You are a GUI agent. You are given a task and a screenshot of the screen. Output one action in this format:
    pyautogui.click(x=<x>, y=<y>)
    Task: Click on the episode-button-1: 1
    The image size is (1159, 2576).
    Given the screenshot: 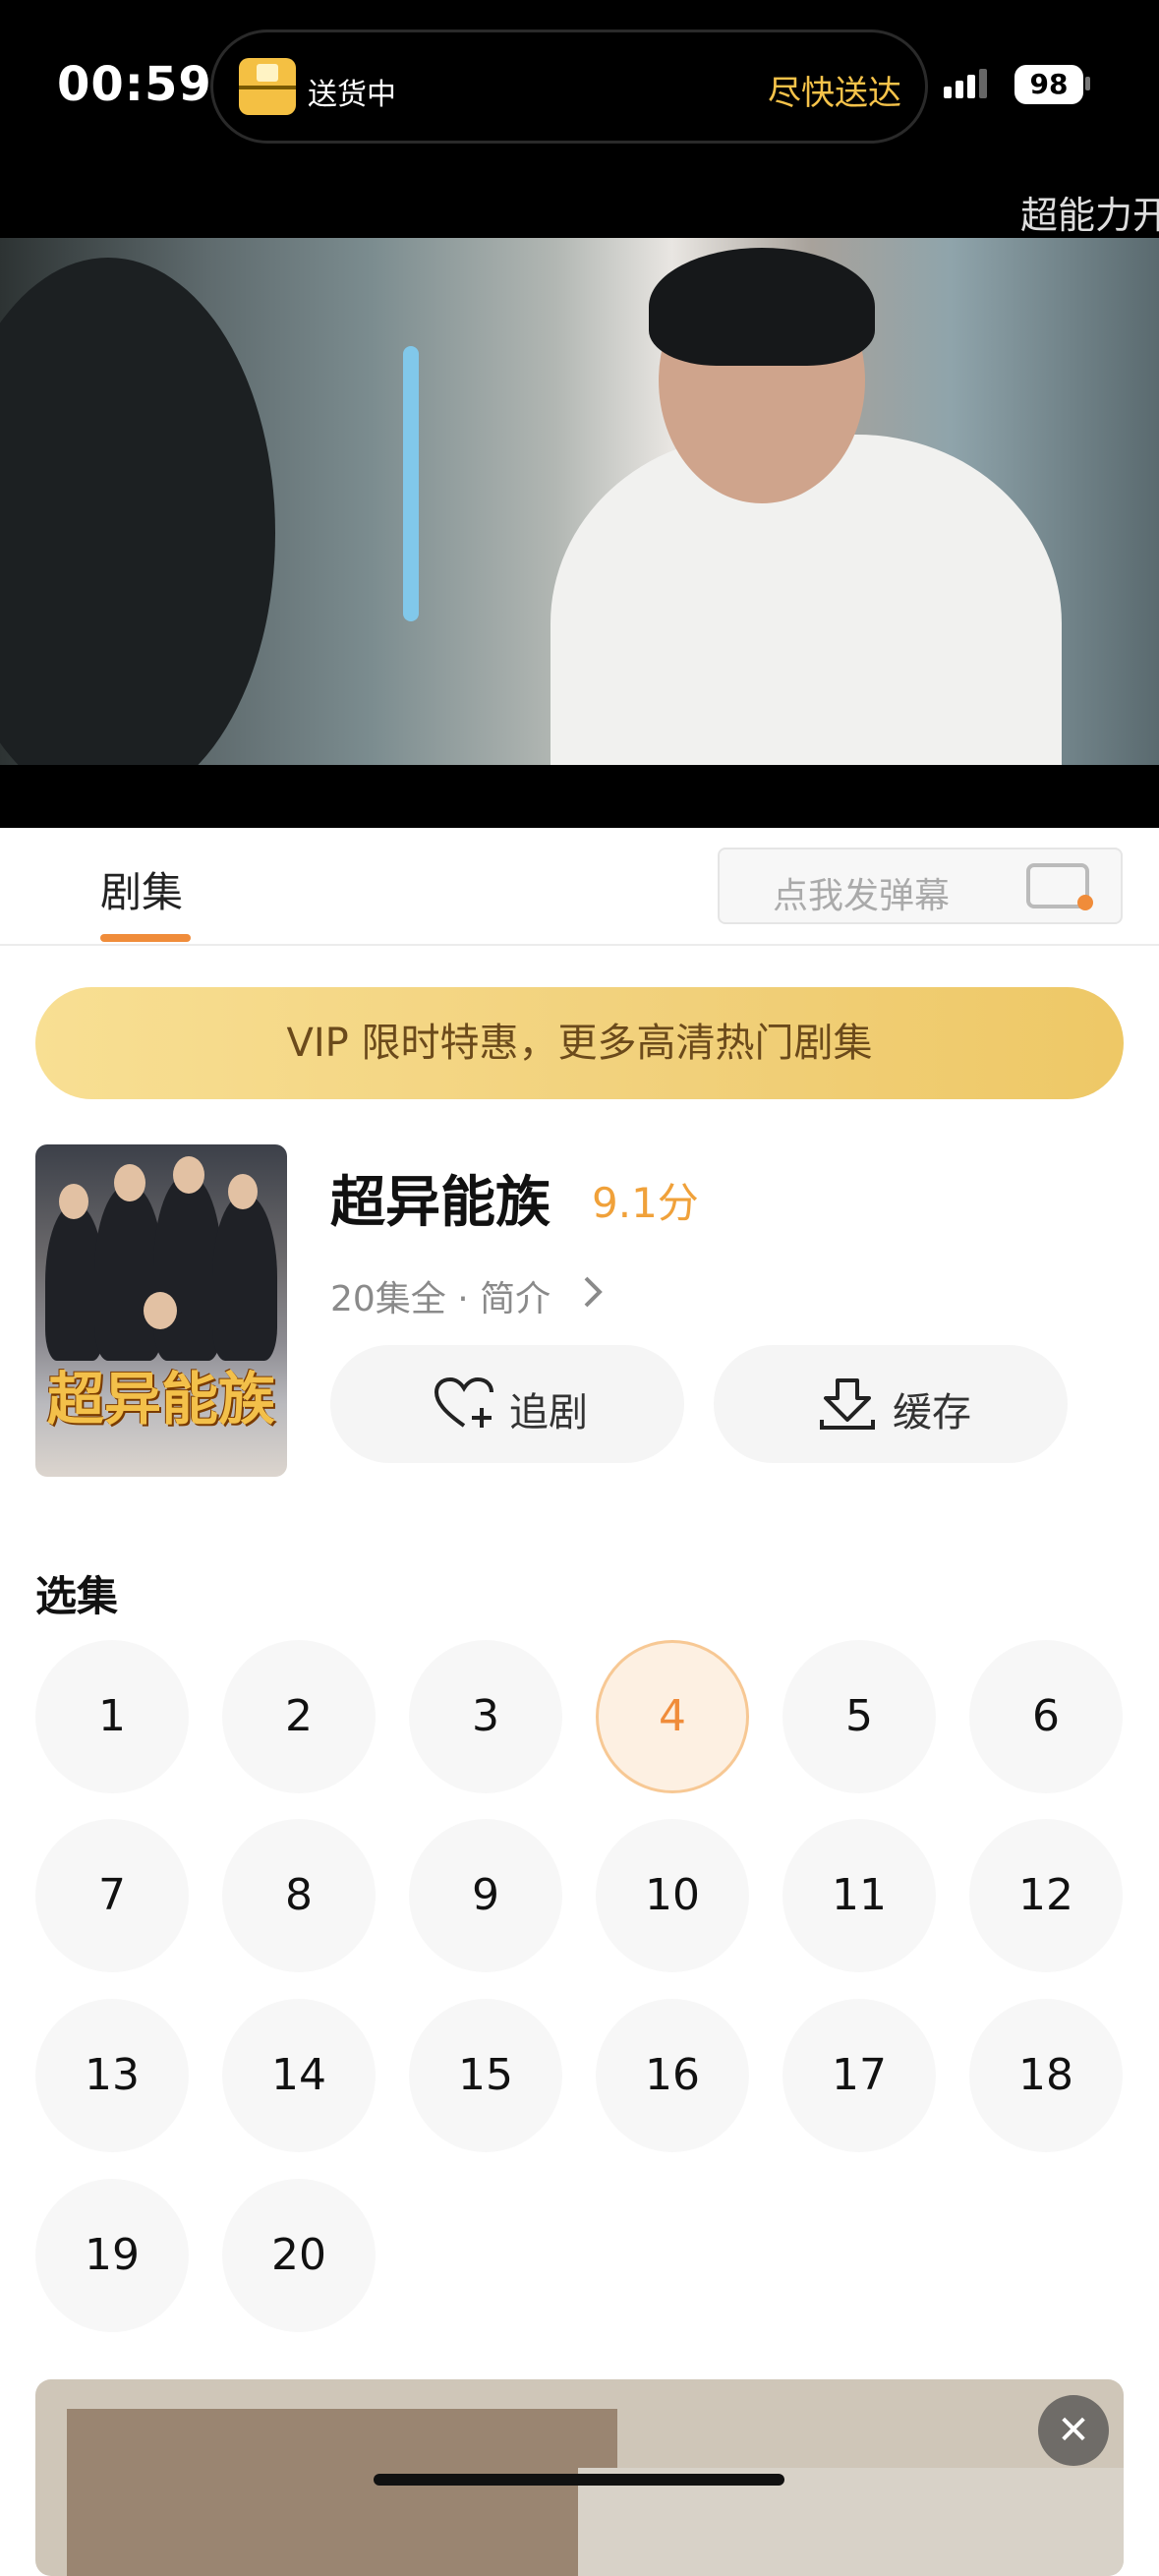 What is the action you would take?
    pyautogui.click(x=112, y=1716)
    